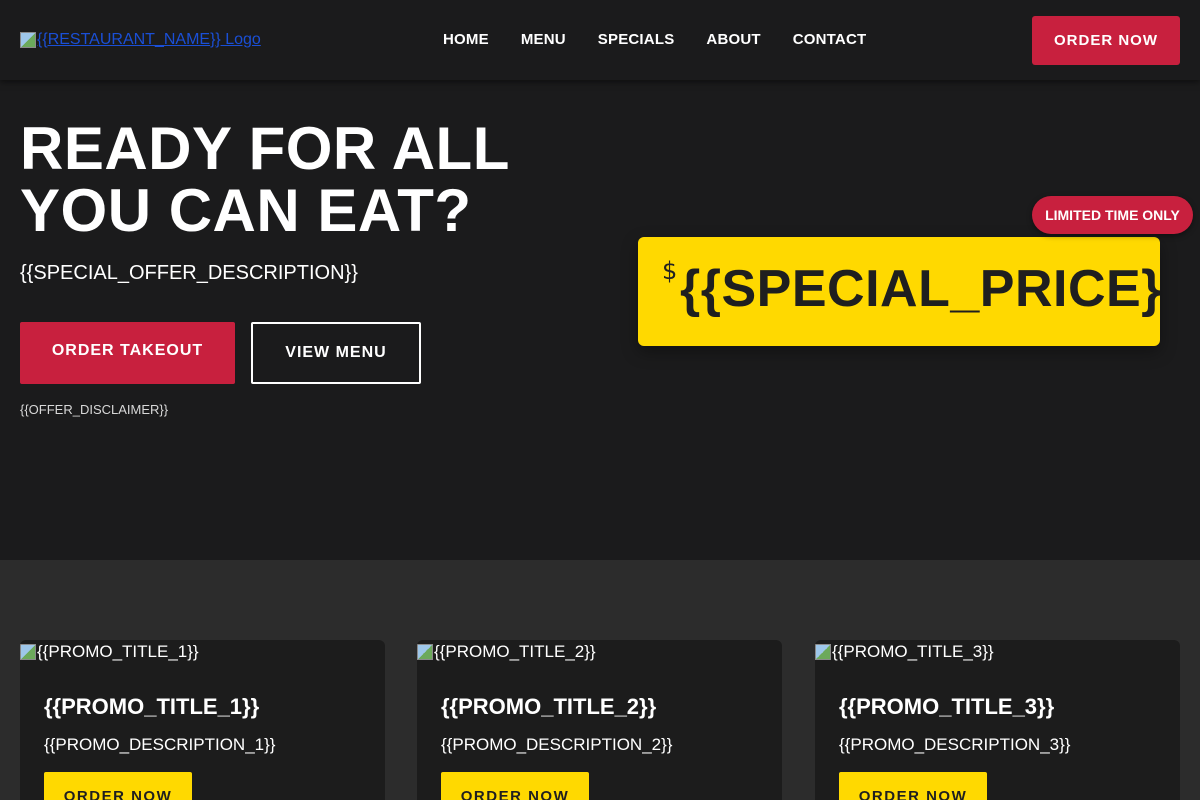 This screenshot has width=1200, height=800. Describe the element at coordinates (549, 706) in the screenshot. I see `promo-title: {{PROMO_TITLE_2}}` at that location.